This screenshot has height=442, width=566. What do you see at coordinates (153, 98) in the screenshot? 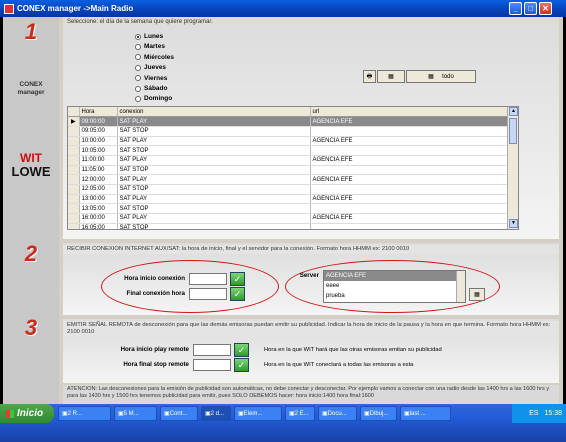
I see `day-radio-6: Domingo` at bounding box center [153, 98].